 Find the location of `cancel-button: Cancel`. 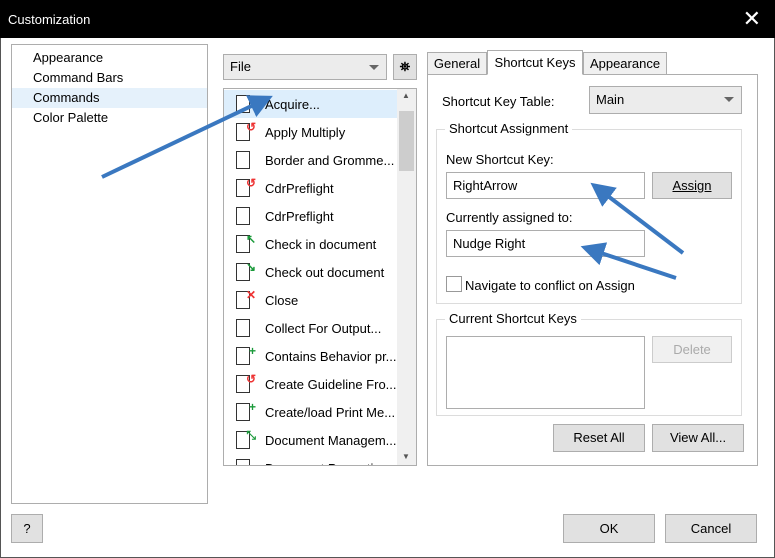

cancel-button: Cancel is located at coordinates (711, 528).